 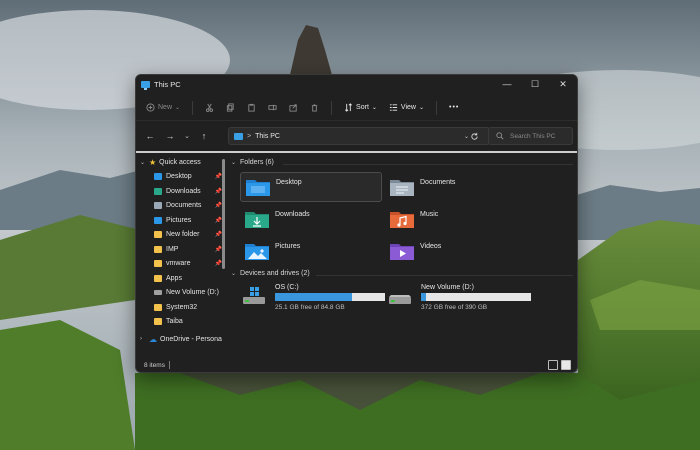 I want to click on close-button: ✕, so click(x=563, y=84).